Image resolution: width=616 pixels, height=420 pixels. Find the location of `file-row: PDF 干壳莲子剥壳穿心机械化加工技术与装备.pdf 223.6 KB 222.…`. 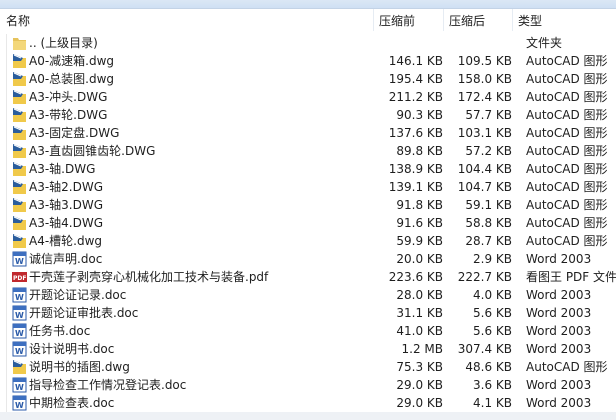

file-row: PDF 干壳莲子剥壳穿心机械化加工技术与装备.pdf 223.6 KB 222.… is located at coordinates (311, 277).